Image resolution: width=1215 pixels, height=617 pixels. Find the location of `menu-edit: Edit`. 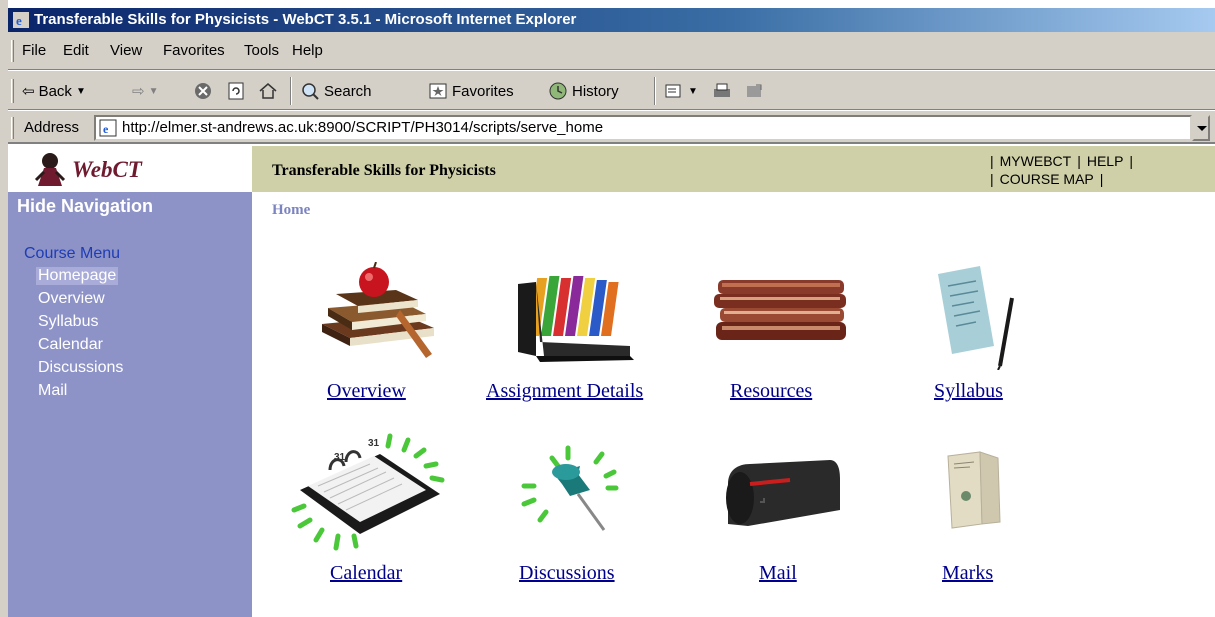

menu-edit: Edit is located at coordinates (76, 50).